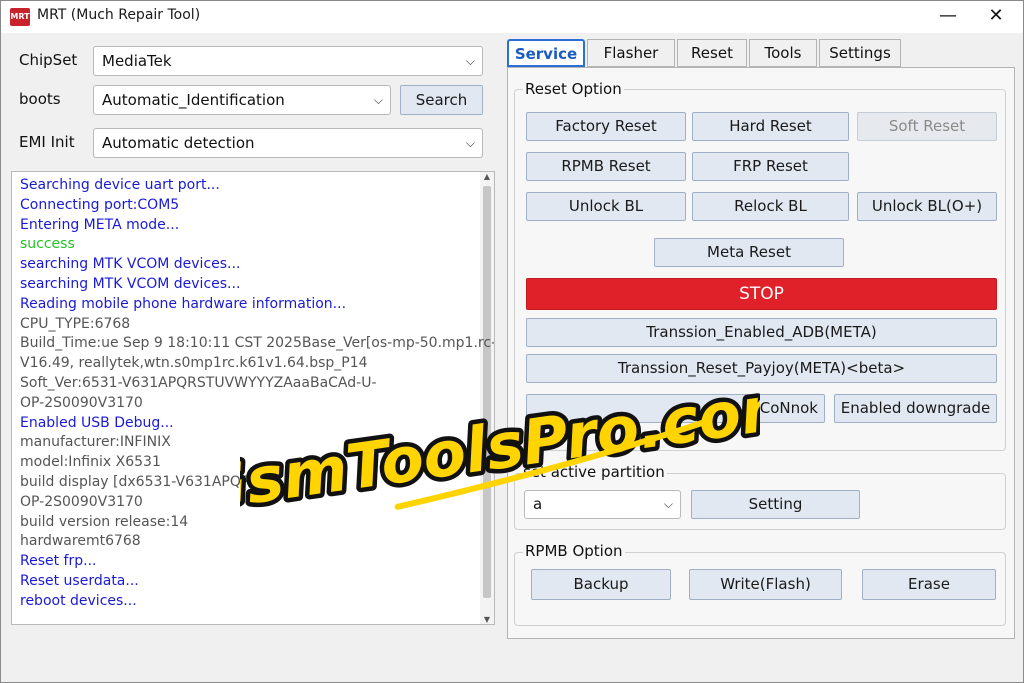  I want to click on log-line: model:Infinix X6531, so click(90, 462).